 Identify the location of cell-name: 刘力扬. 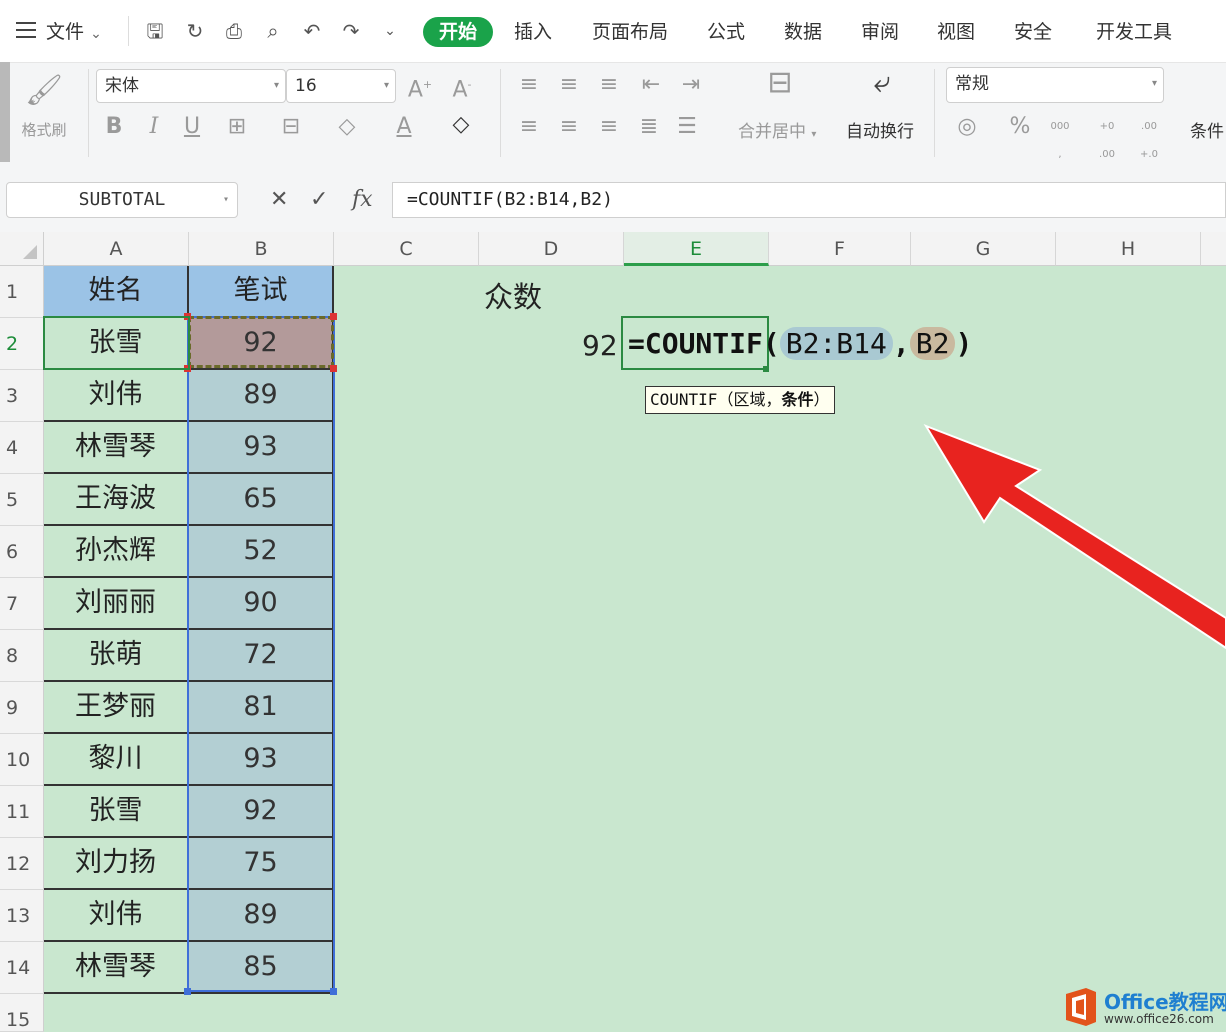
(116, 864).